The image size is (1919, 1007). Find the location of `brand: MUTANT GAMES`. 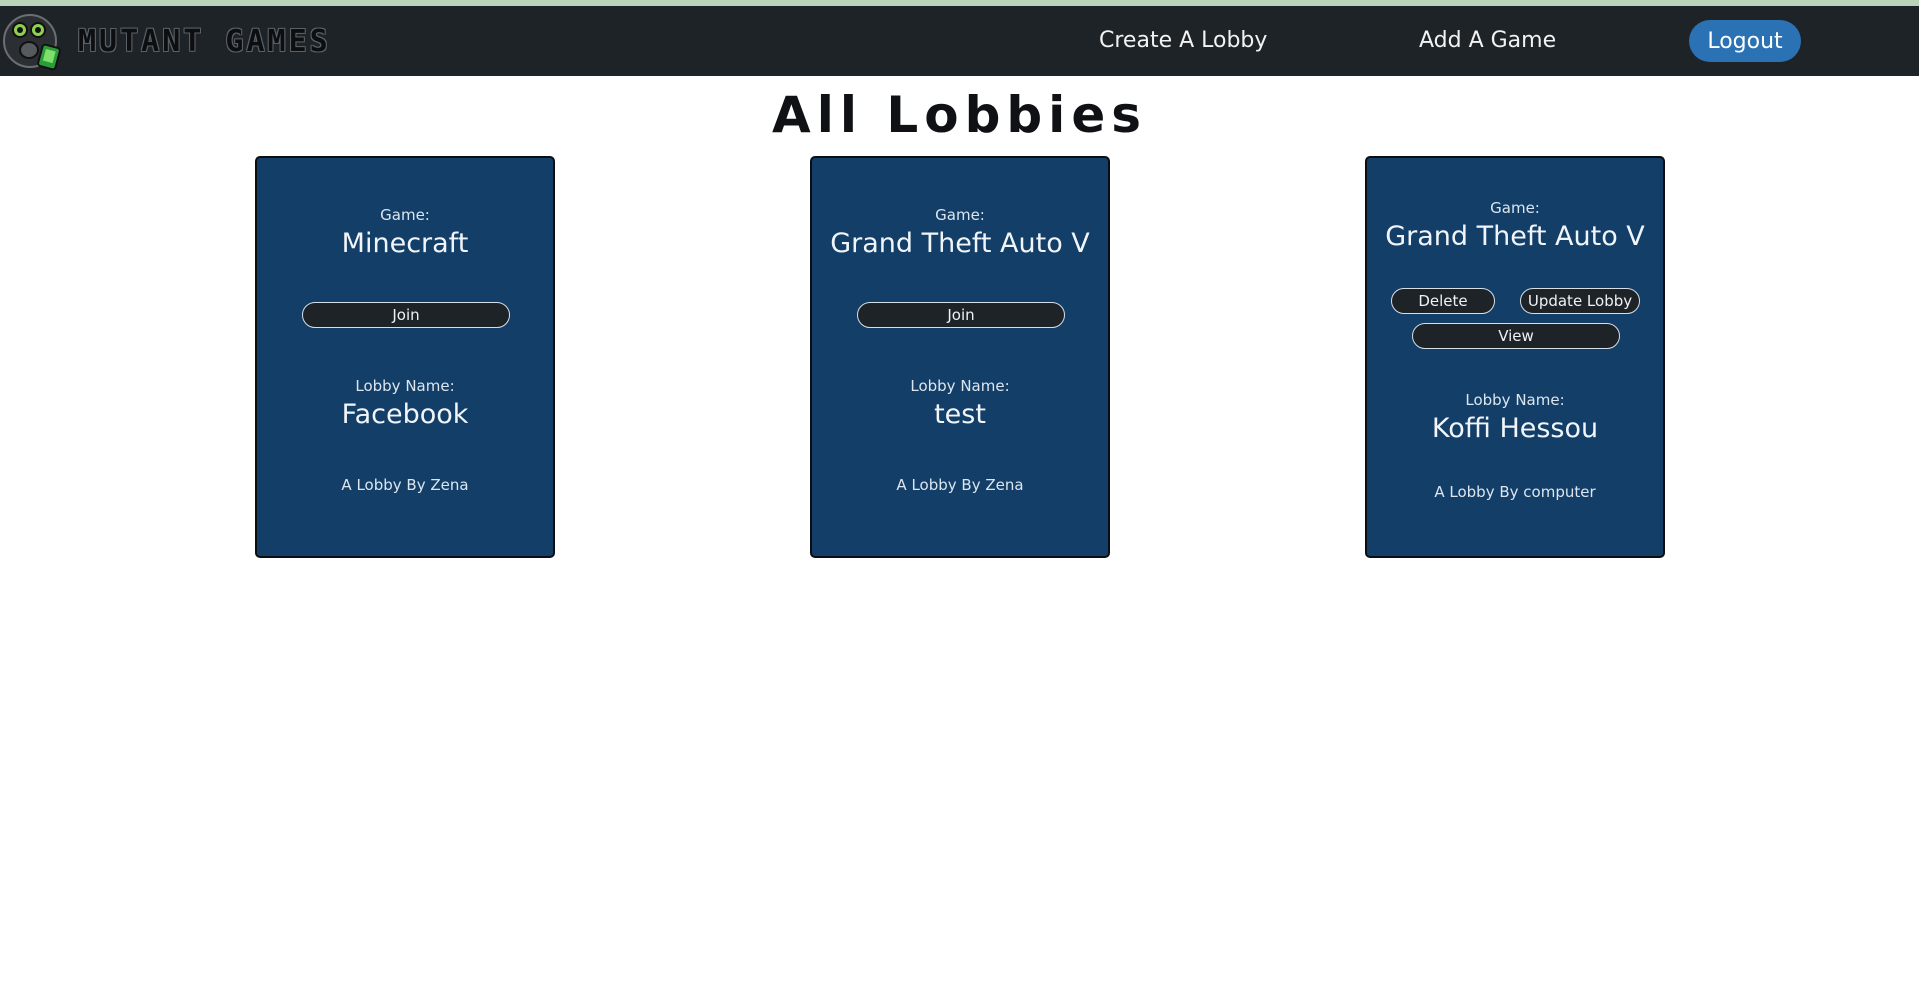

brand: MUTANT GAMES is located at coordinates (165, 41).